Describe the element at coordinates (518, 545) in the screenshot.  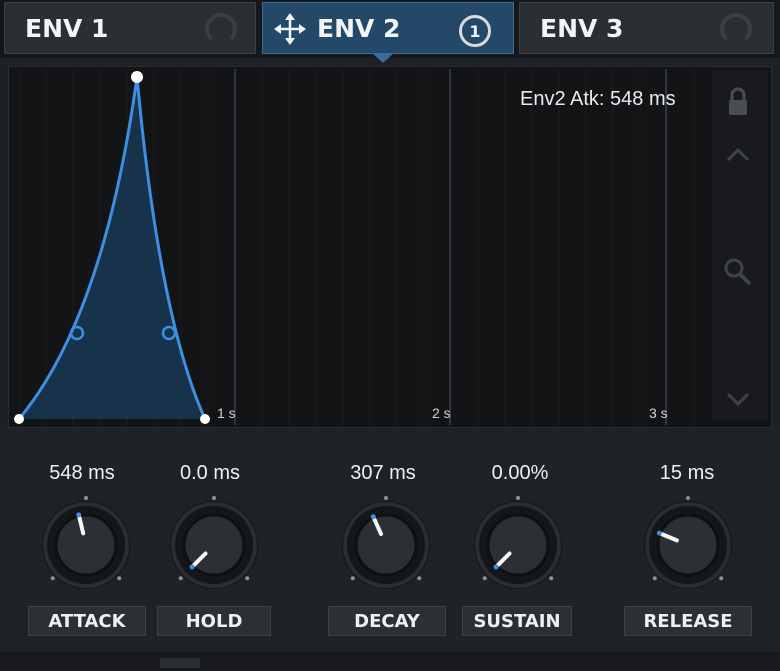
I see `sustain-knob` at that location.